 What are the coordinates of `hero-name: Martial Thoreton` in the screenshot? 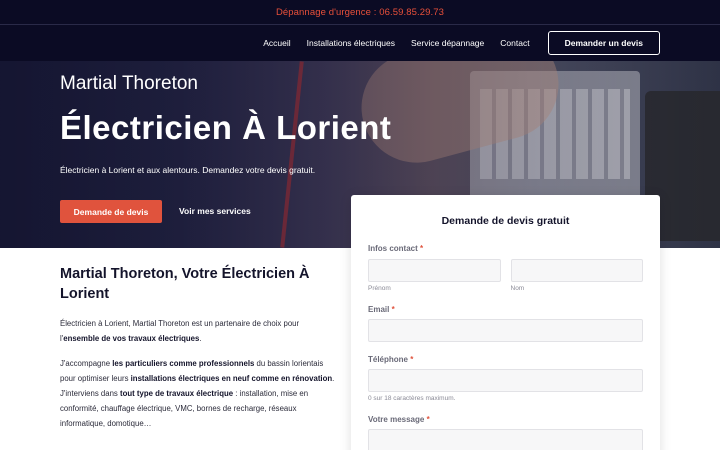 It's located at (129, 83).